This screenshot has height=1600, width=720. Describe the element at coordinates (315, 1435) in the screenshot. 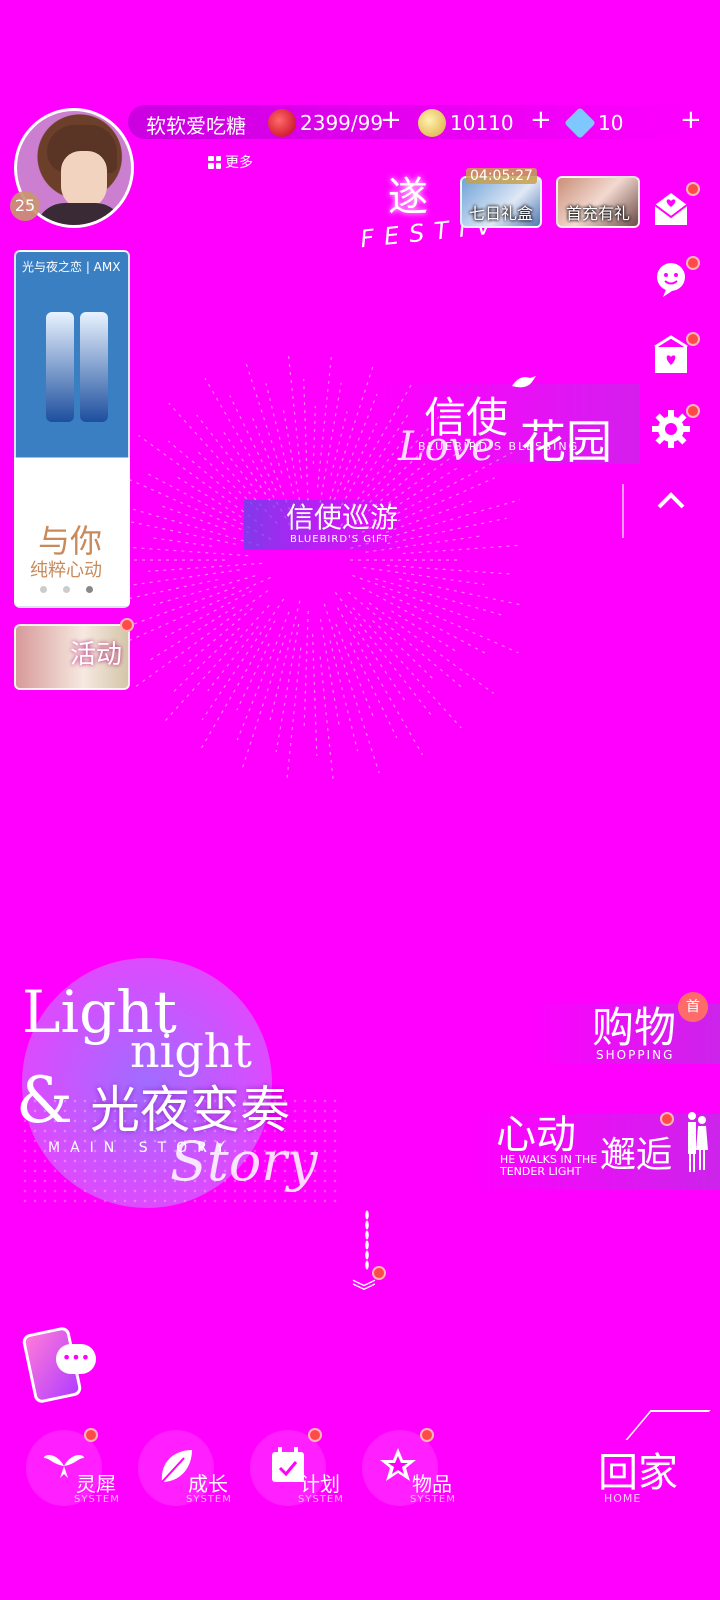

I see `nav-plan-dot` at that location.